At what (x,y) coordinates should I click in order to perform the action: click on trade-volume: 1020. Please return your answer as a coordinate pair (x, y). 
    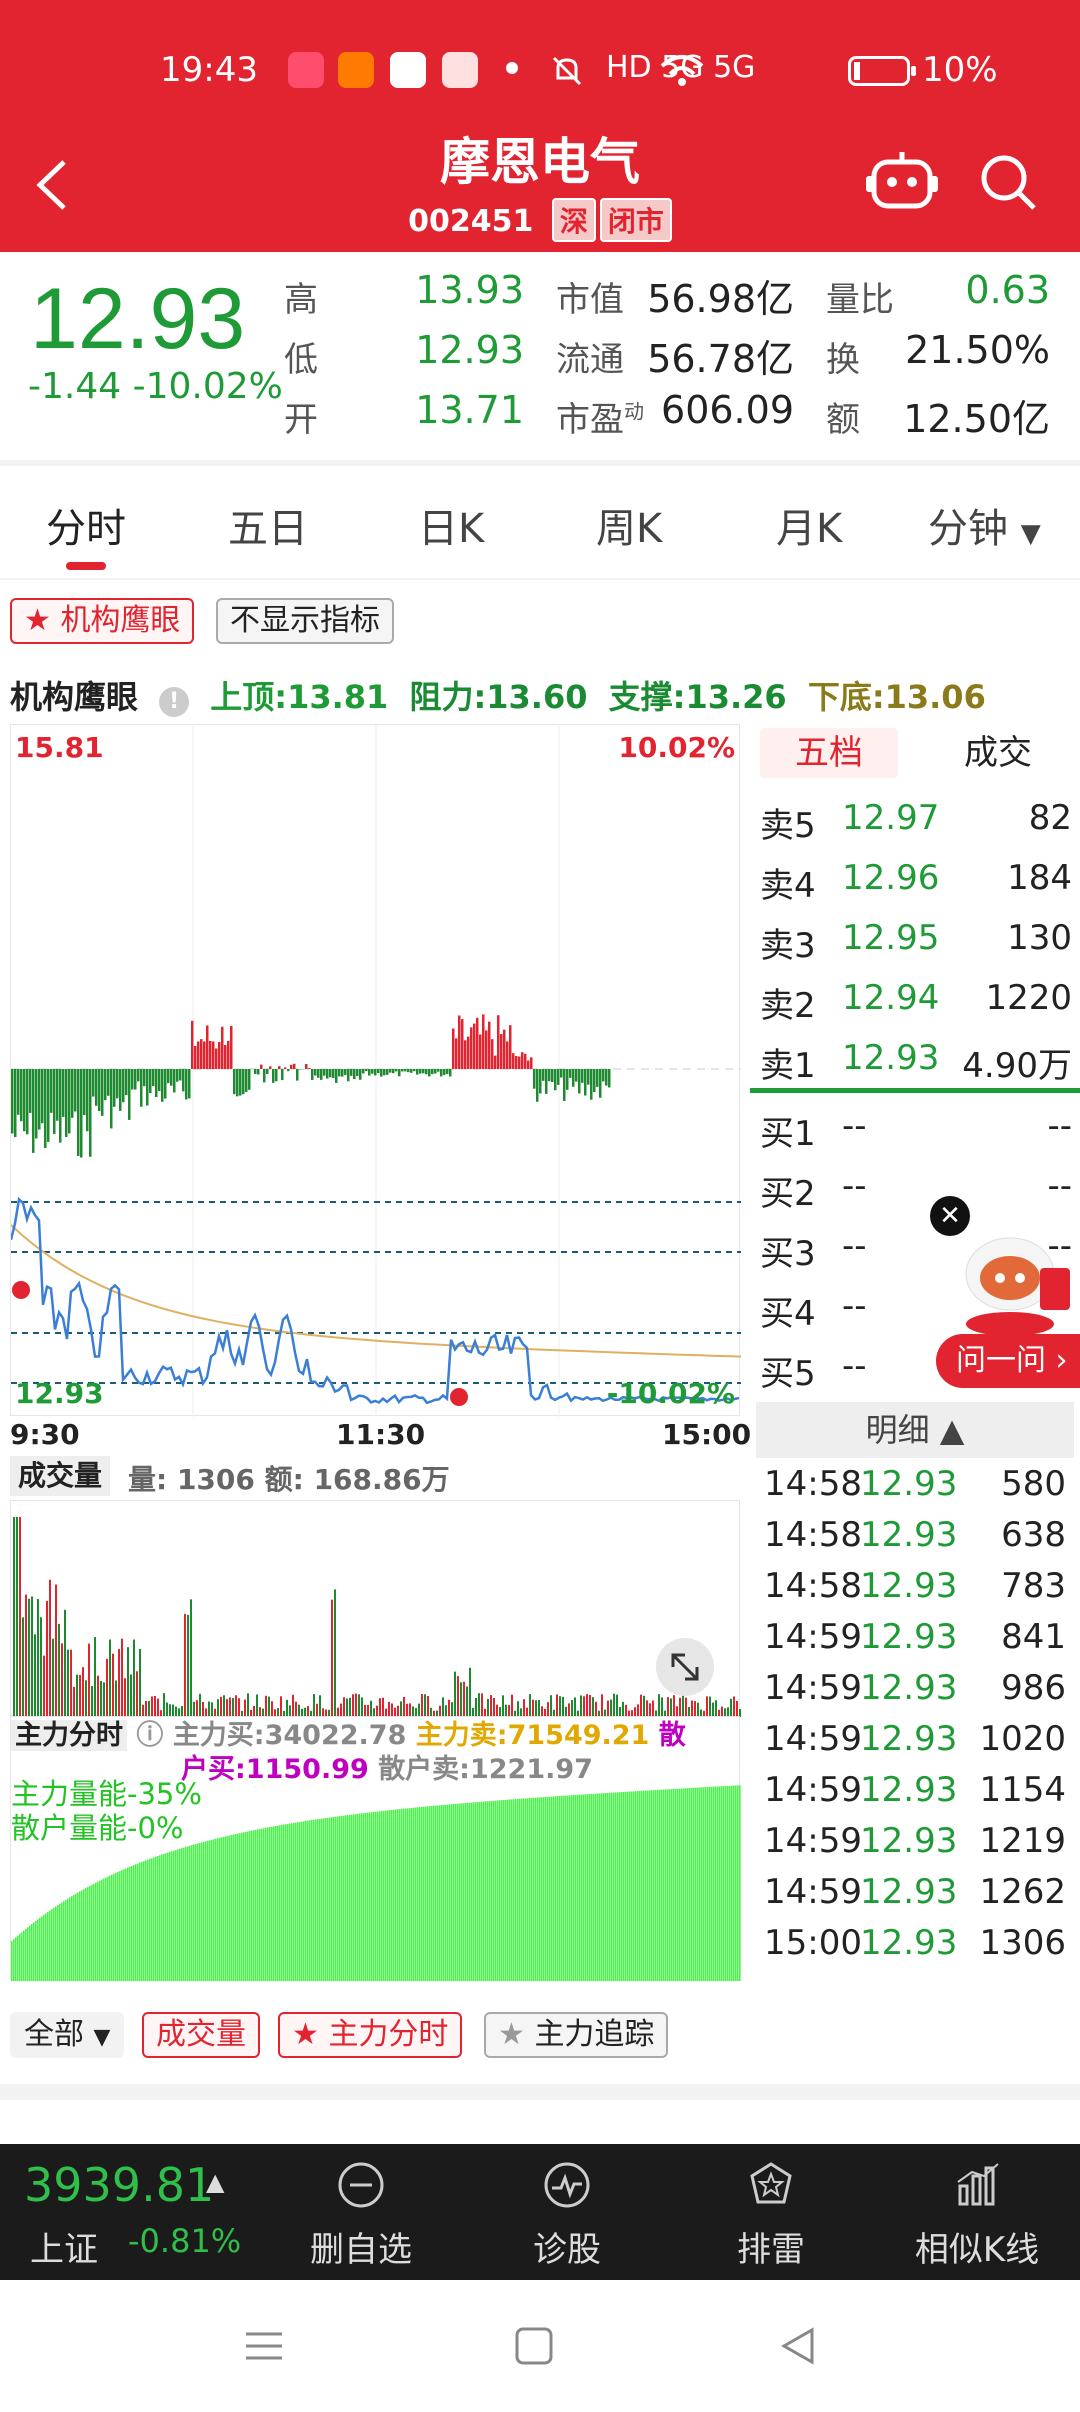
    Looking at the image, I should click on (1022, 1739).